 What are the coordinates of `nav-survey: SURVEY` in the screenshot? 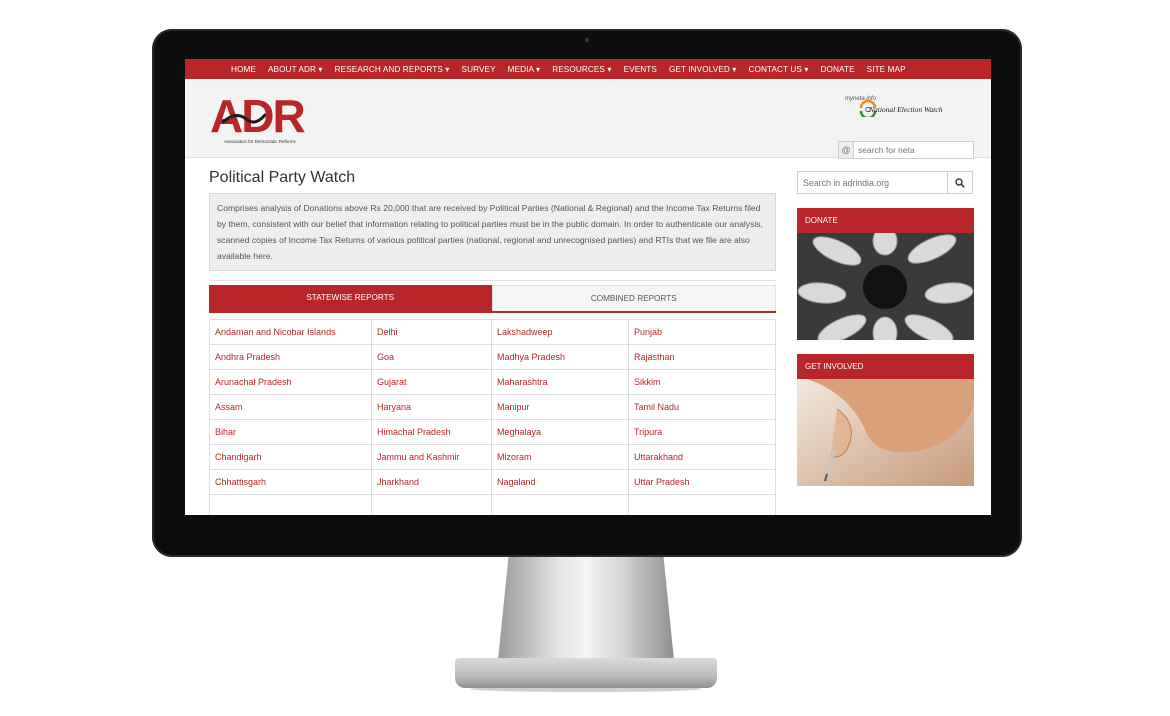 It's located at (479, 69).